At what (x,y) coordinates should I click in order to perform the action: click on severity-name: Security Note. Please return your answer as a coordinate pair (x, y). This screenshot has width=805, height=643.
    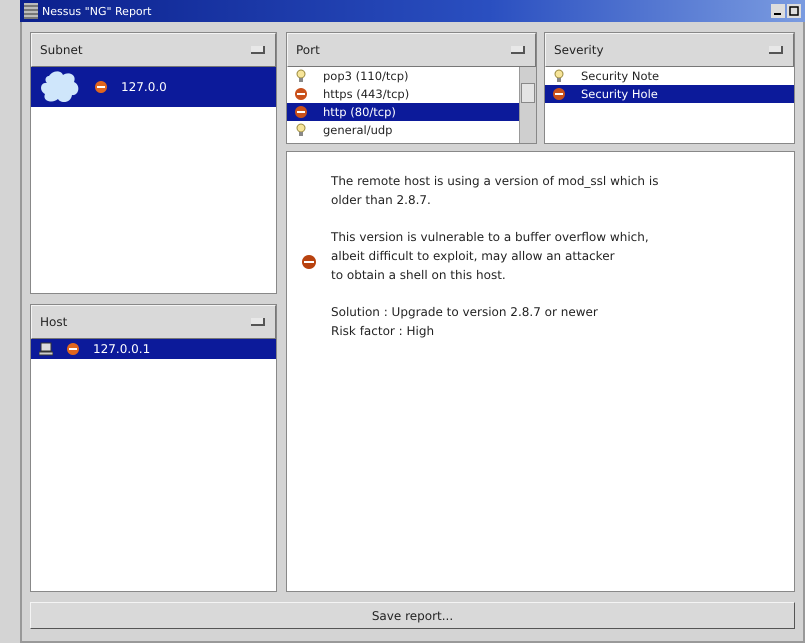
    Looking at the image, I should click on (620, 76).